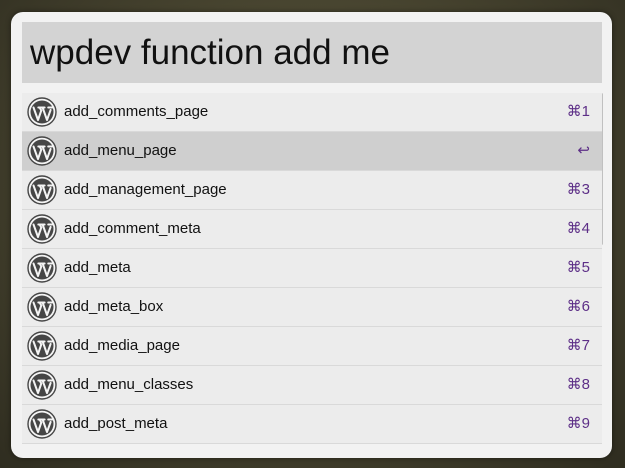 Image resolution: width=625 pixels, height=468 pixels. What do you see at coordinates (132, 228) in the screenshot?
I see `result-label: add_comment_meta` at bounding box center [132, 228].